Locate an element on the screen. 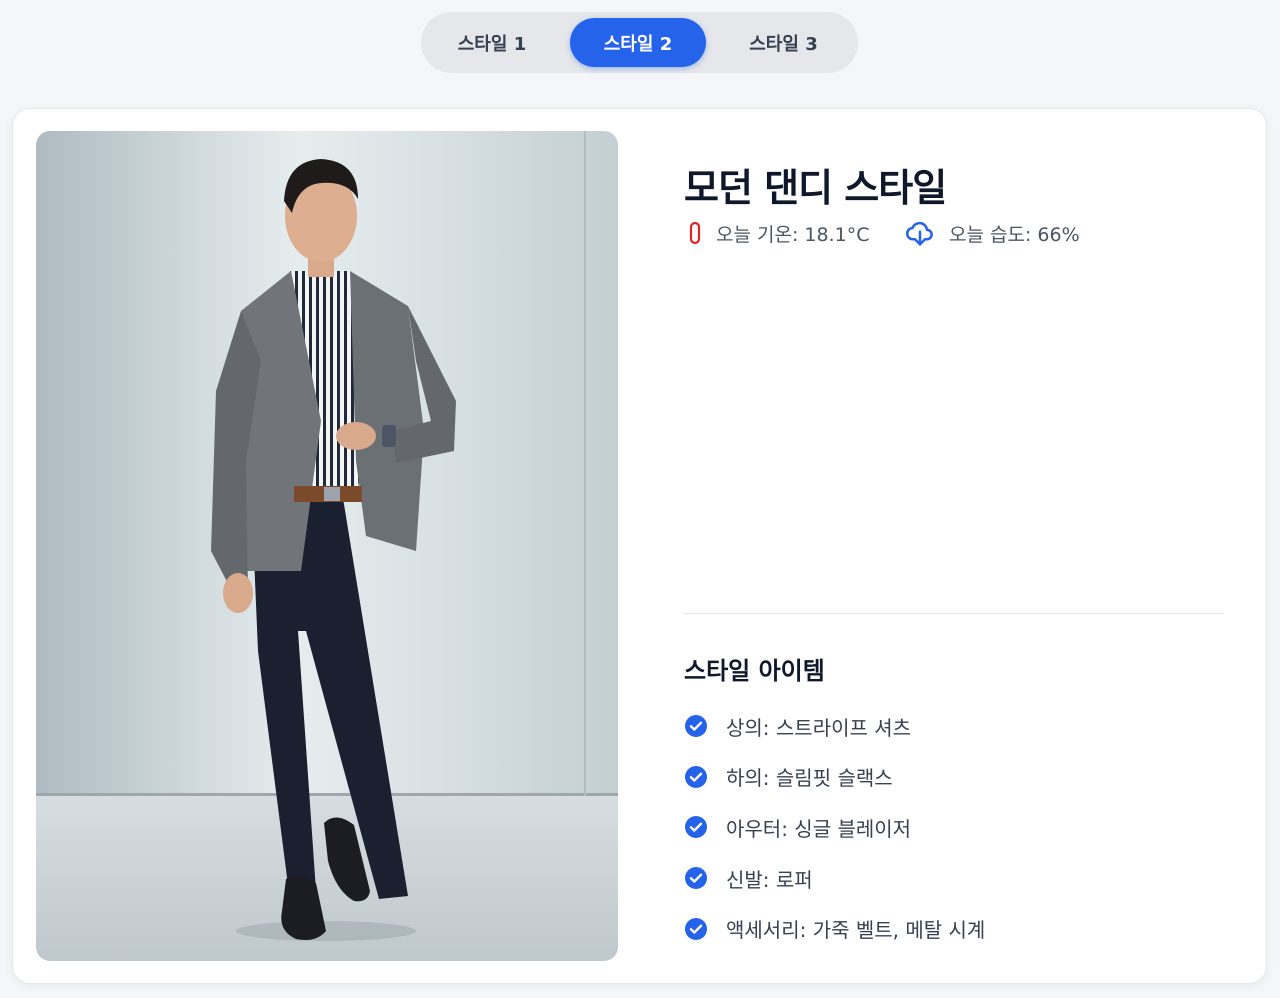 Image resolution: width=1280 pixels, height=998 pixels. item-text: 액세서리: 가죽 벨트, 메탈 시계 is located at coordinates (856, 930).